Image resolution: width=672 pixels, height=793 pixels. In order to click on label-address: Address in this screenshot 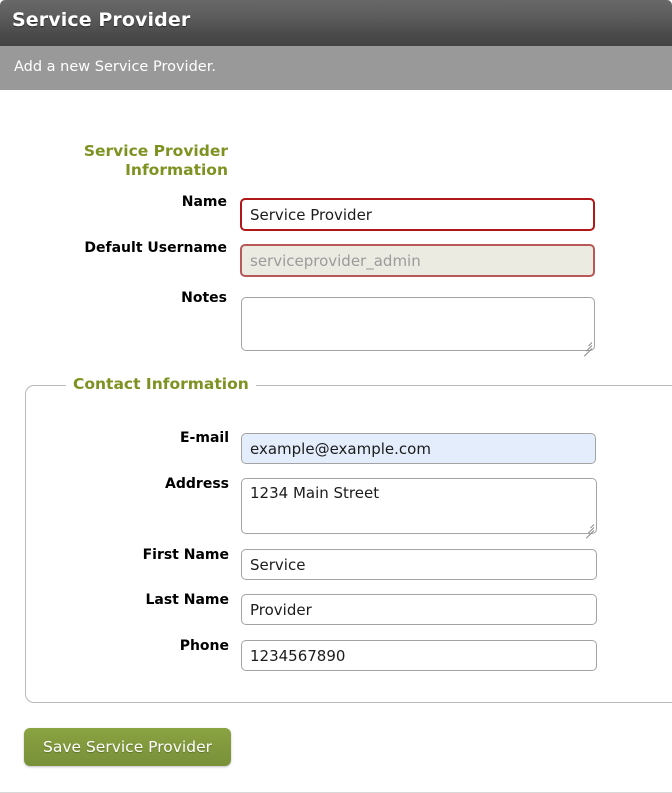, I will do `click(197, 484)`.